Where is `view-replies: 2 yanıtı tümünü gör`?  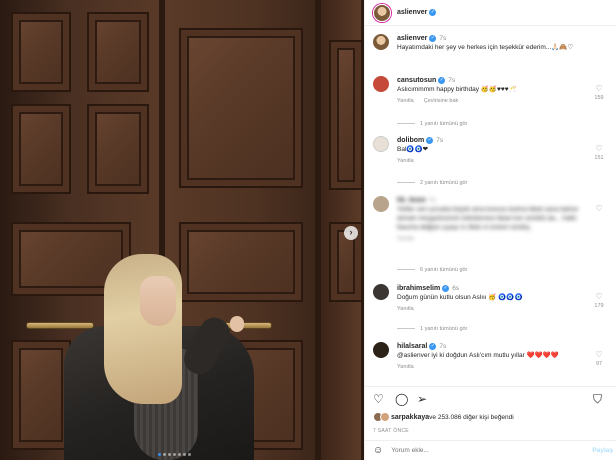 view-replies: 2 yanıtı tümünü gör is located at coordinates (432, 183).